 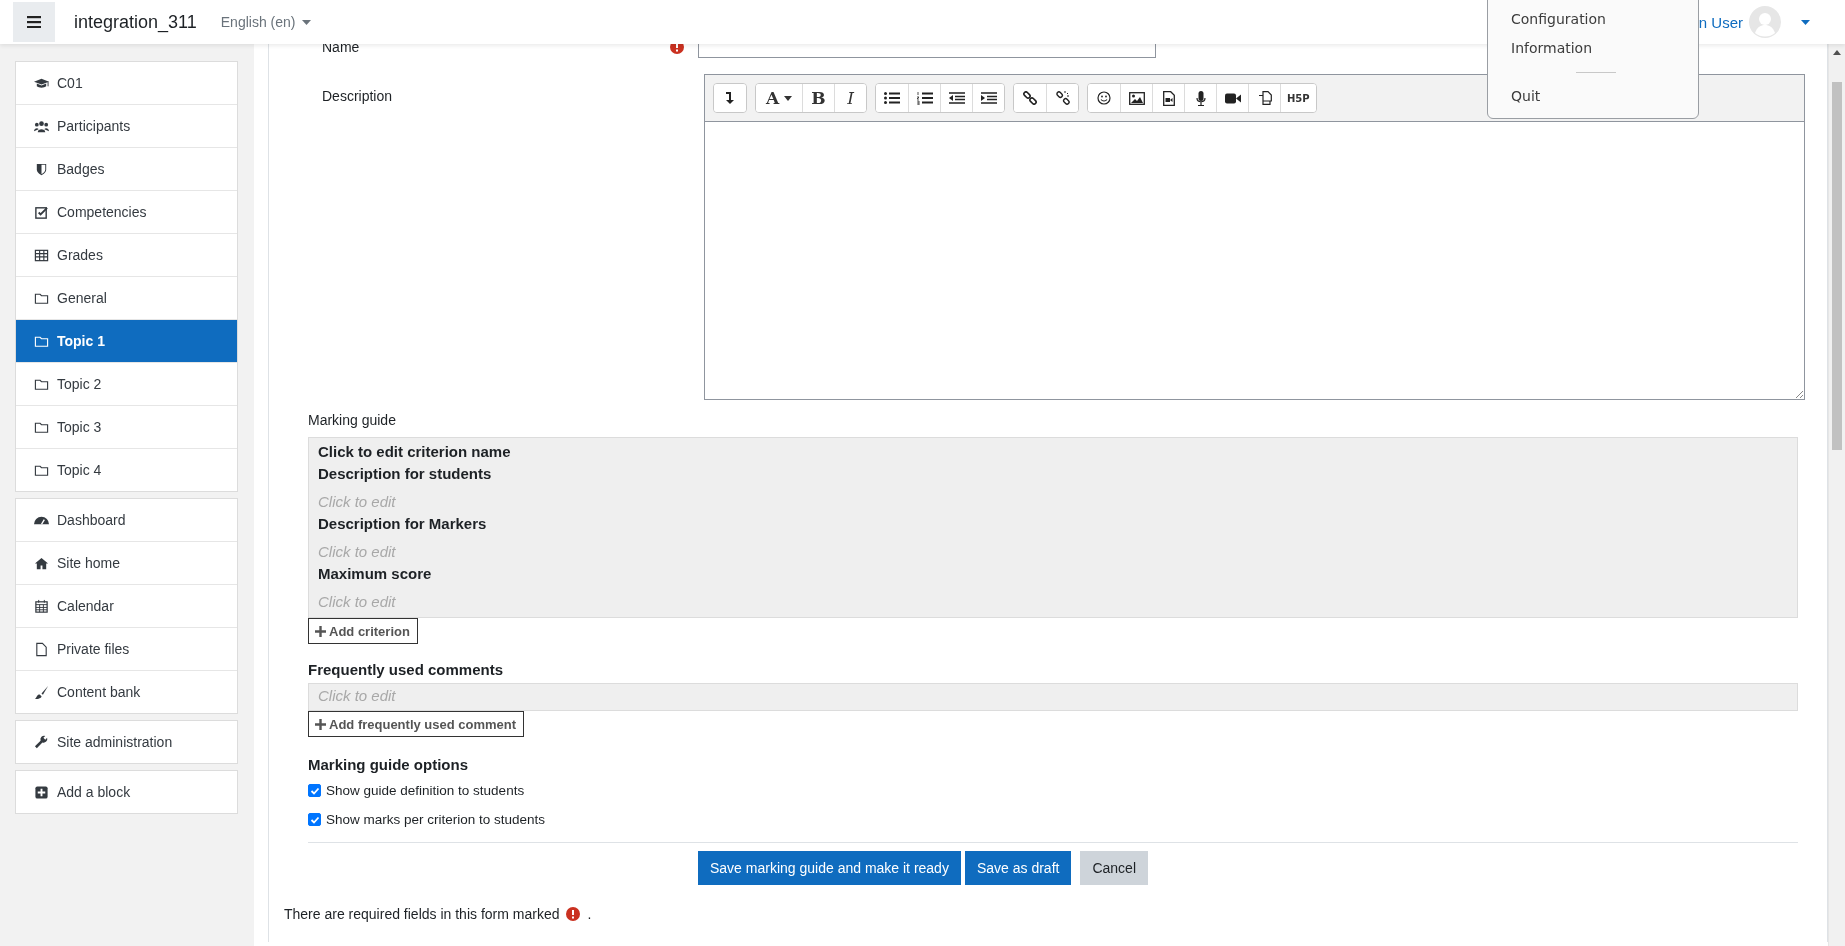 What do you see at coordinates (924, 98) in the screenshot?
I see `numbered-list-icon` at bounding box center [924, 98].